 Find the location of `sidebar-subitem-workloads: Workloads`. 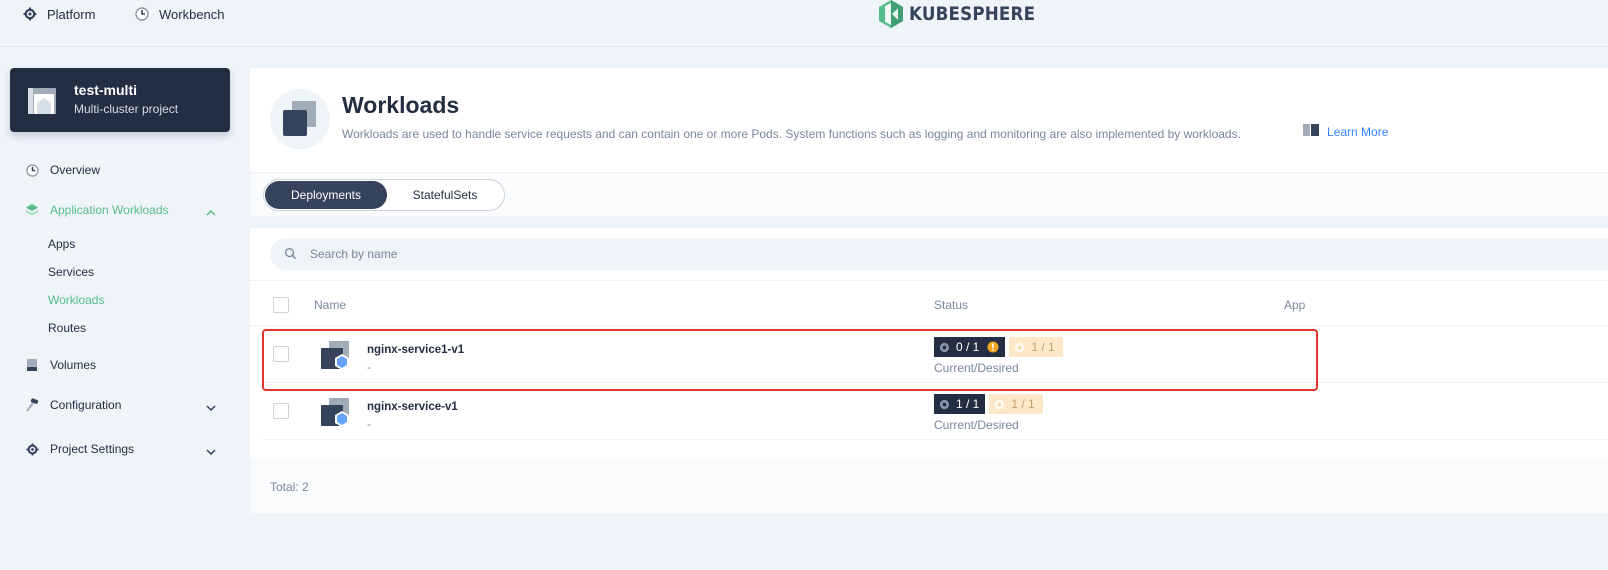

sidebar-subitem-workloads: Workloads is located at coordinates (76, 300).